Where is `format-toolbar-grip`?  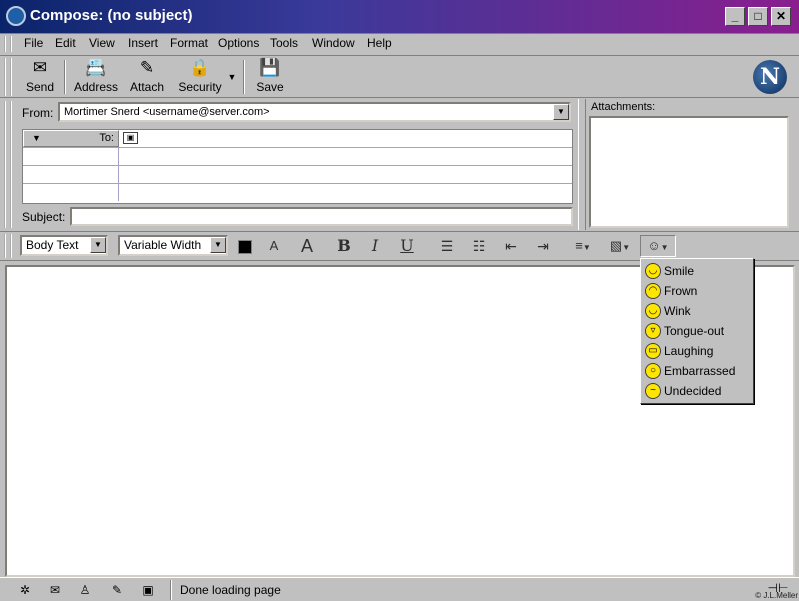
format-toolbar-grip is located at coordinates (8, 246).